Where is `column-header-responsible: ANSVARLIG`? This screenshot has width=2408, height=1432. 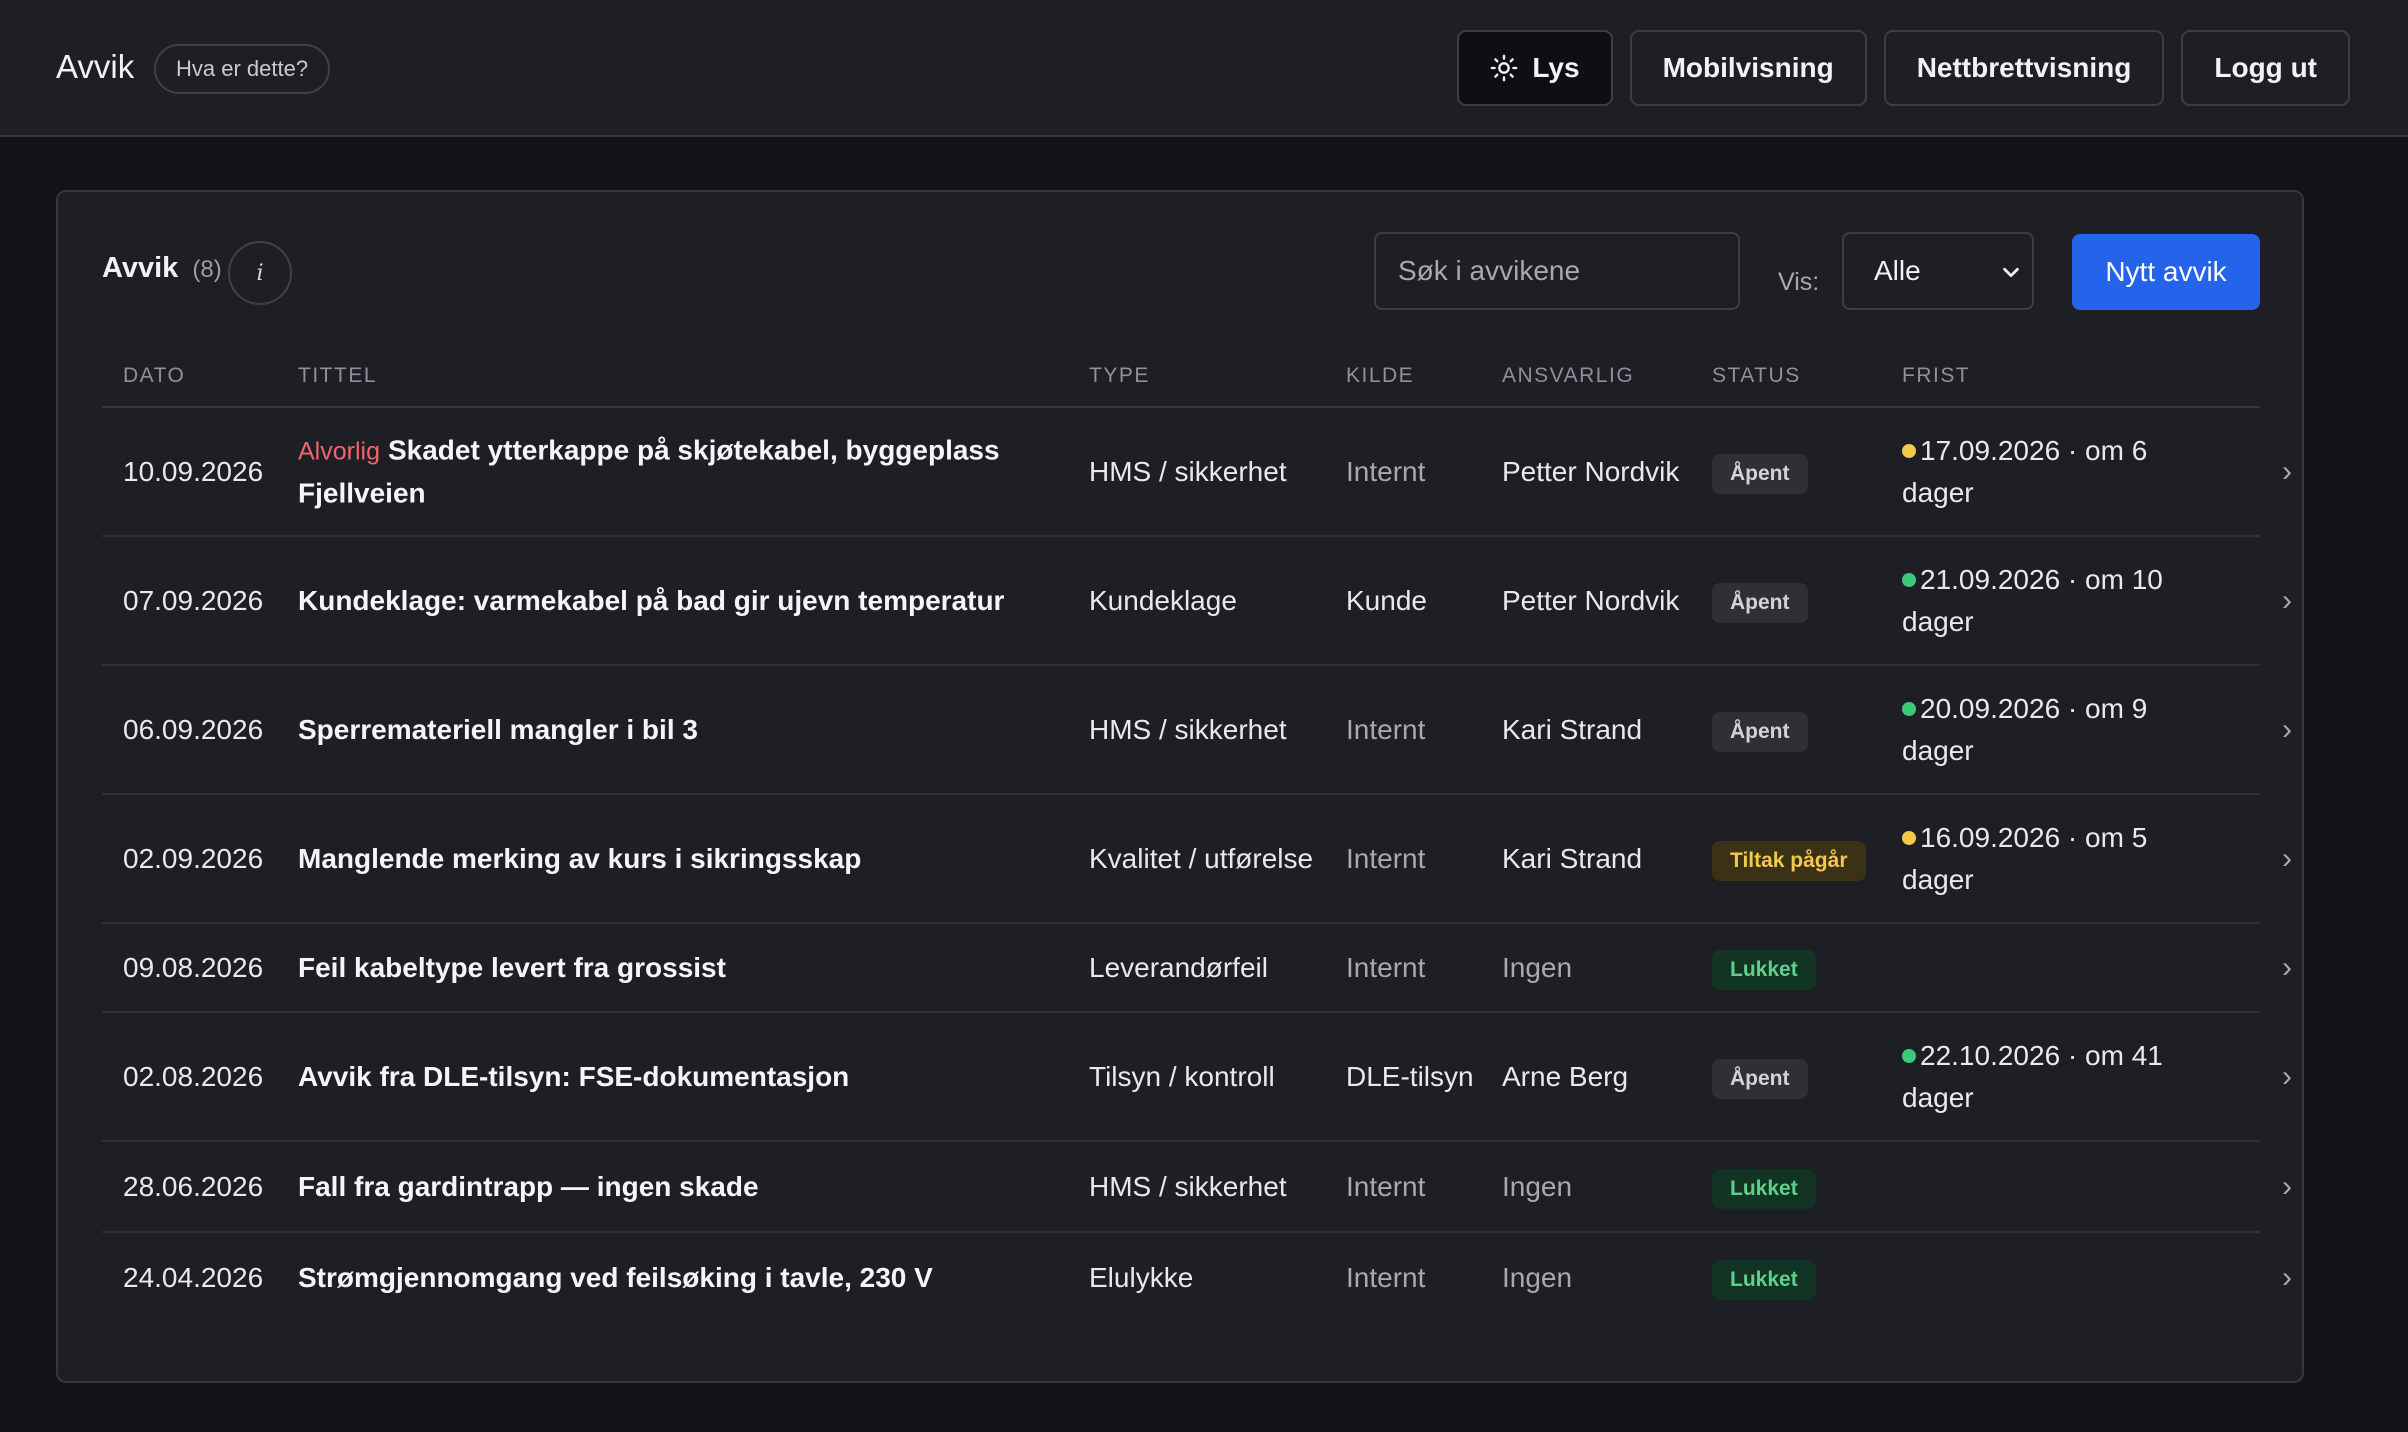
column-header-responsible: ANSVARLIG is located at coordinates (1568, 376).